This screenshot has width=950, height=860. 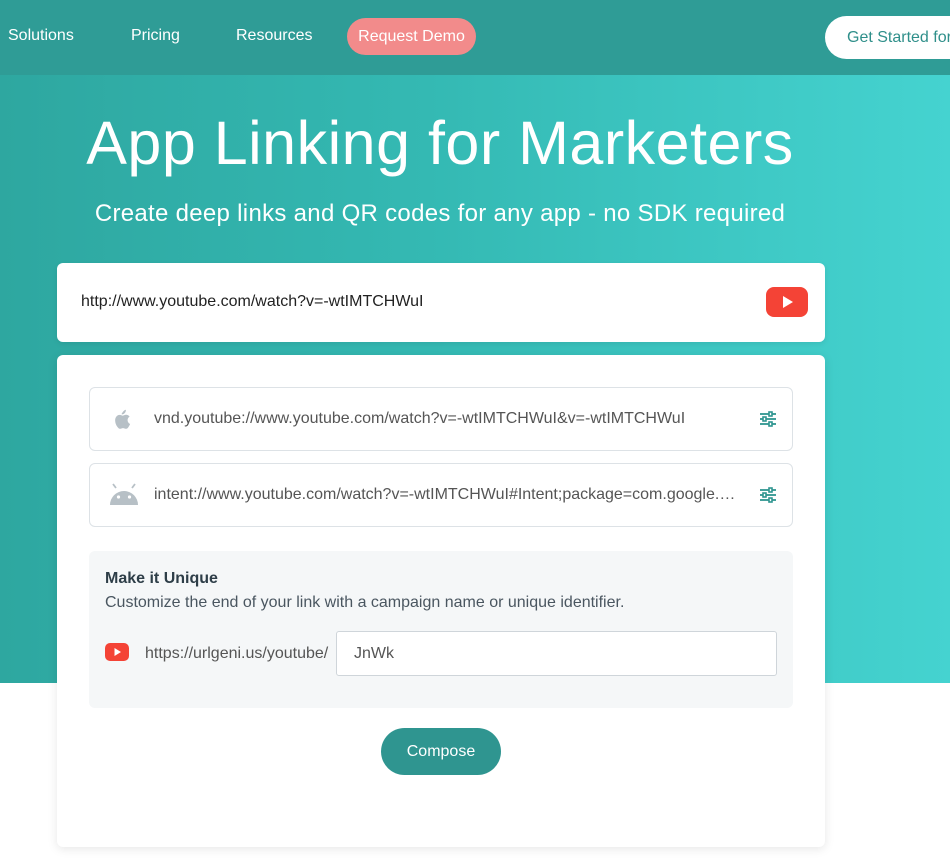 I want to click on android-icon, so click(x=124, y=494).